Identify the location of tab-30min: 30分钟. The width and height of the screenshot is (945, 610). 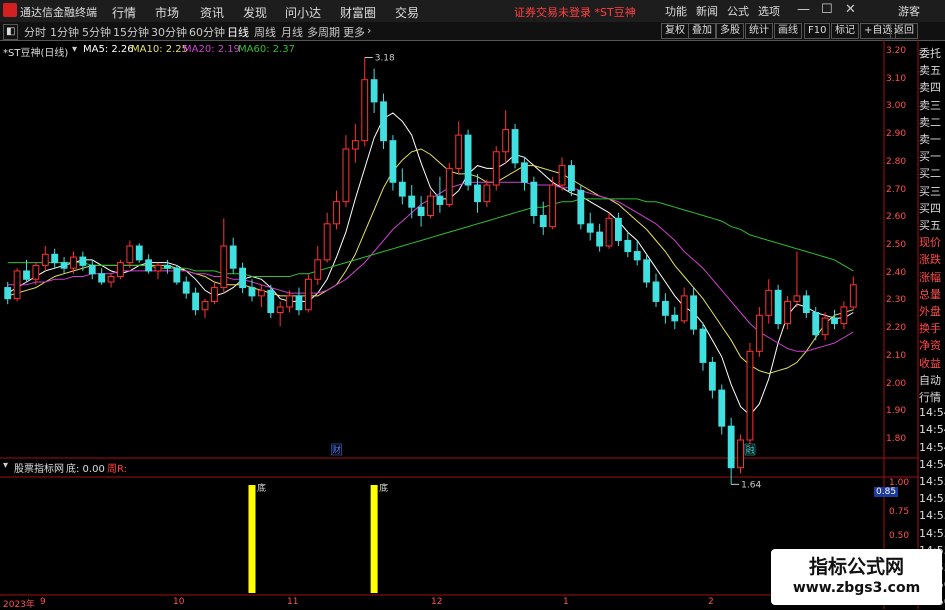
(169, 32).